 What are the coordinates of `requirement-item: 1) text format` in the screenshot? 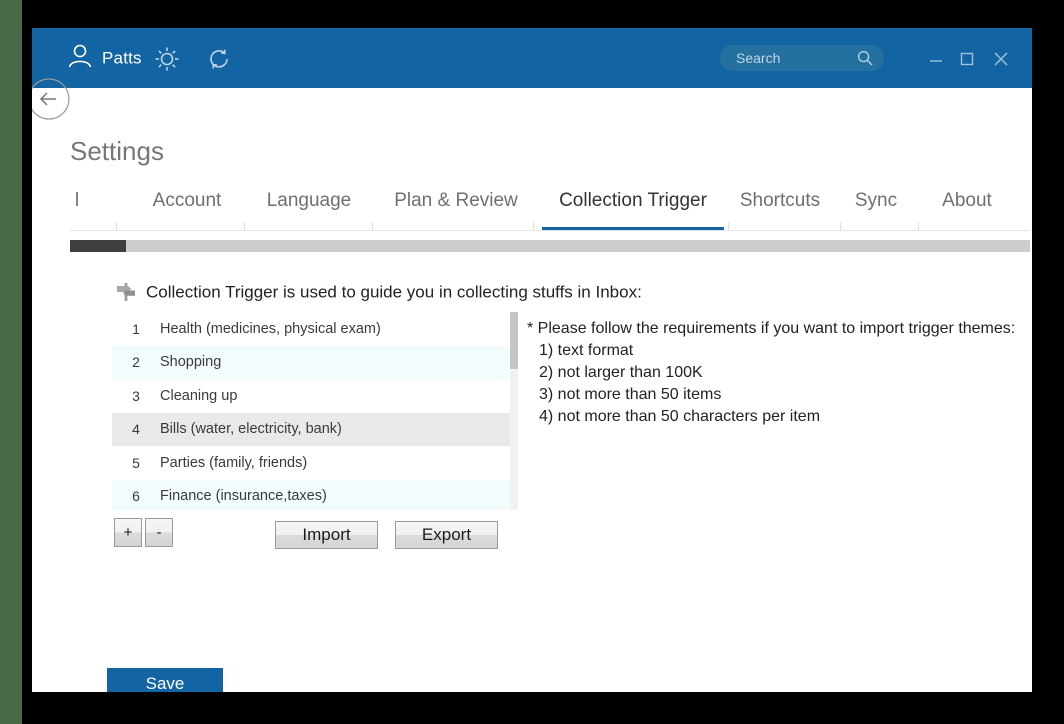 It's located at (586, 350).